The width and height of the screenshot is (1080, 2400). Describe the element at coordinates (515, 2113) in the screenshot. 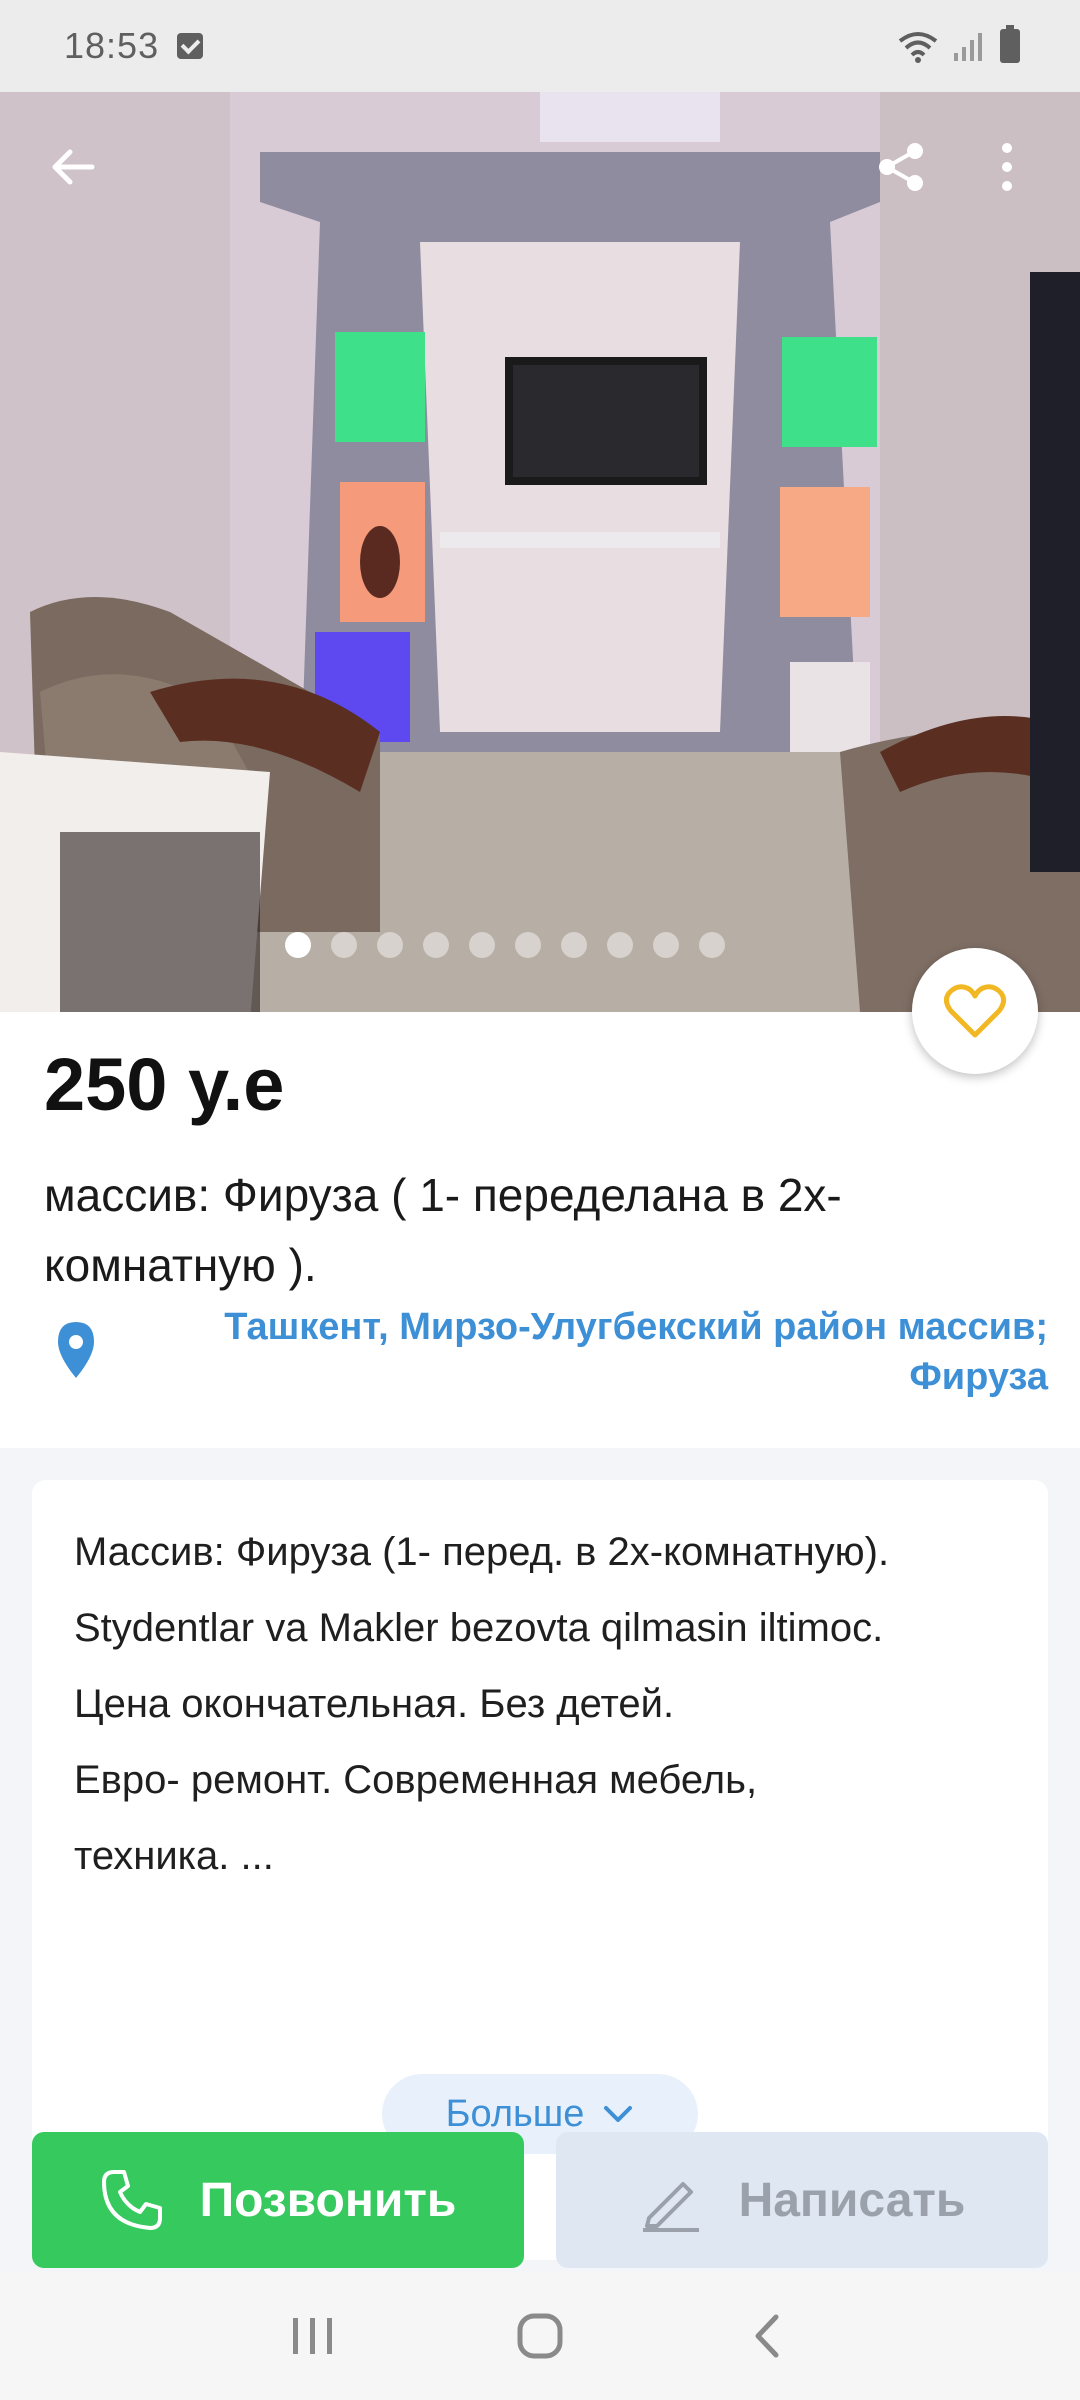

I see `more-label: Больше` at that location.